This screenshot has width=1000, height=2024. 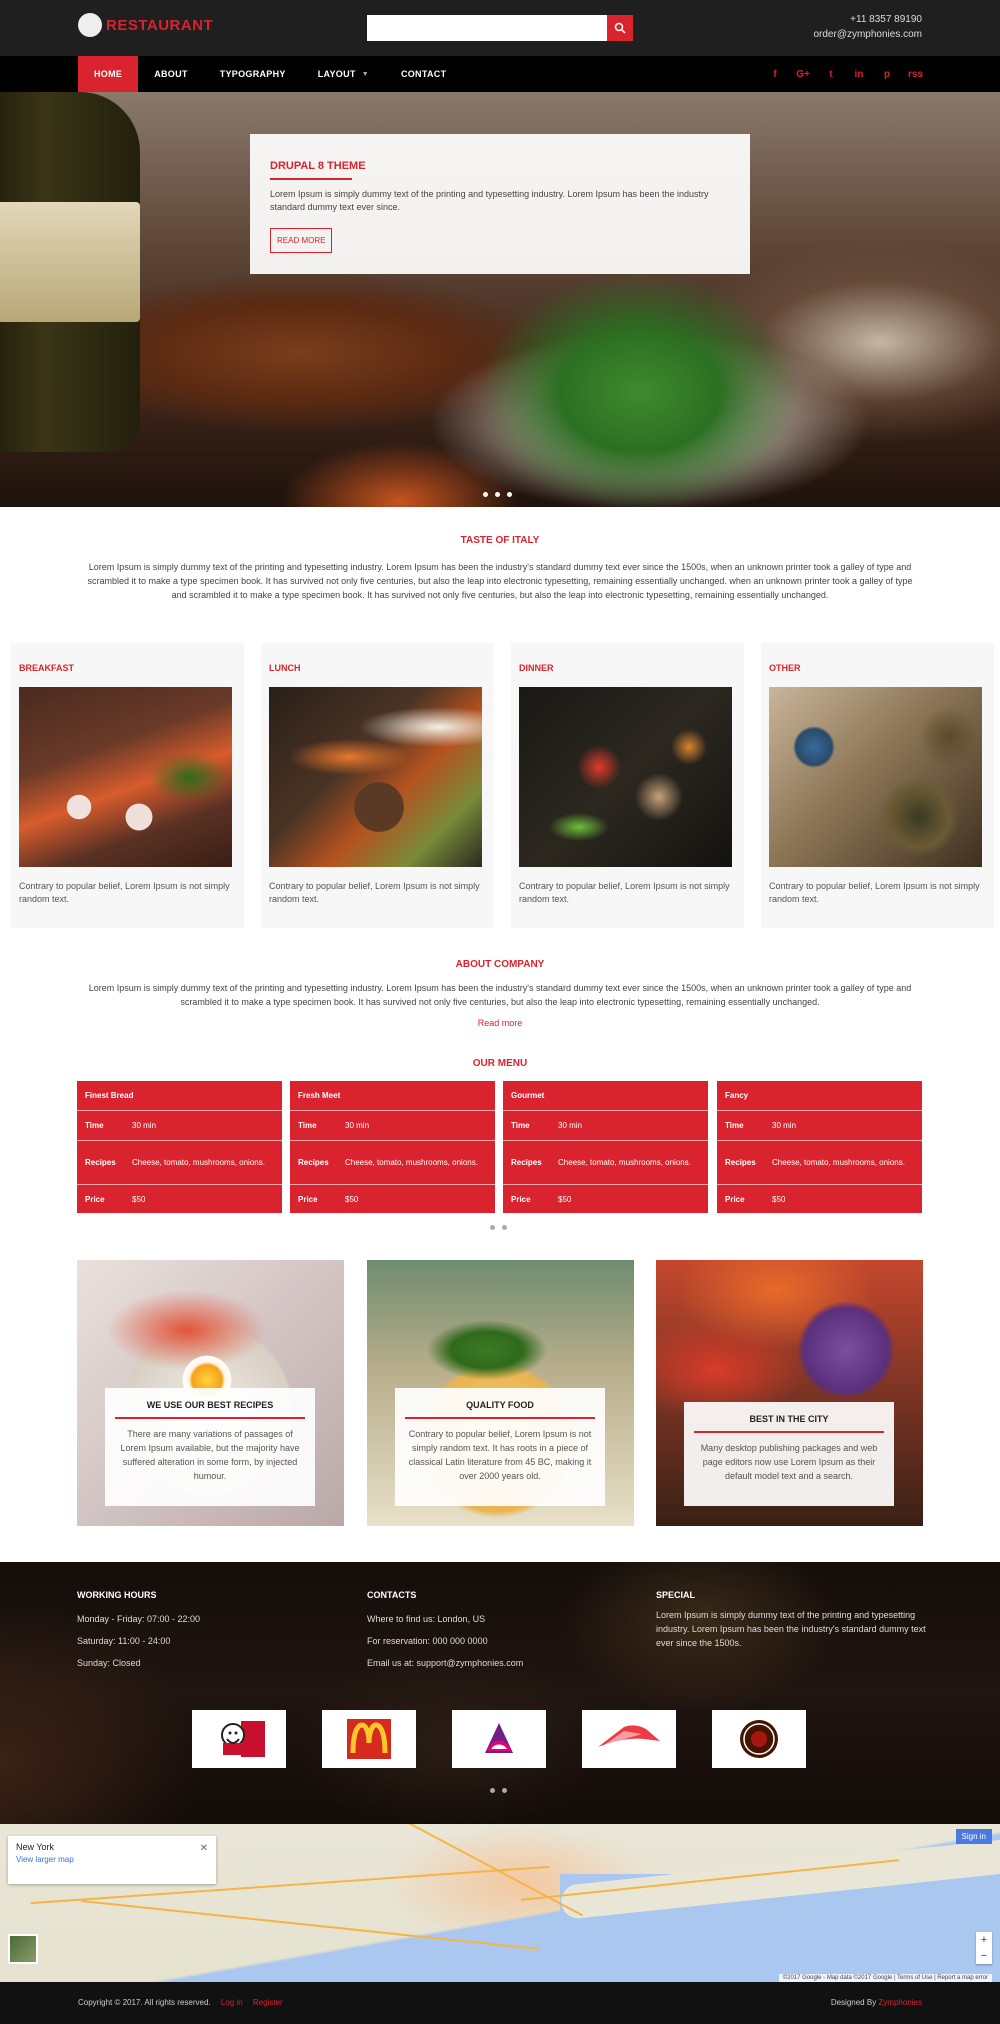 What do you see at coordinates (204, 1848) in the screenshot?
I see `close-icon: ✕` at bounding box center [204, 1848].